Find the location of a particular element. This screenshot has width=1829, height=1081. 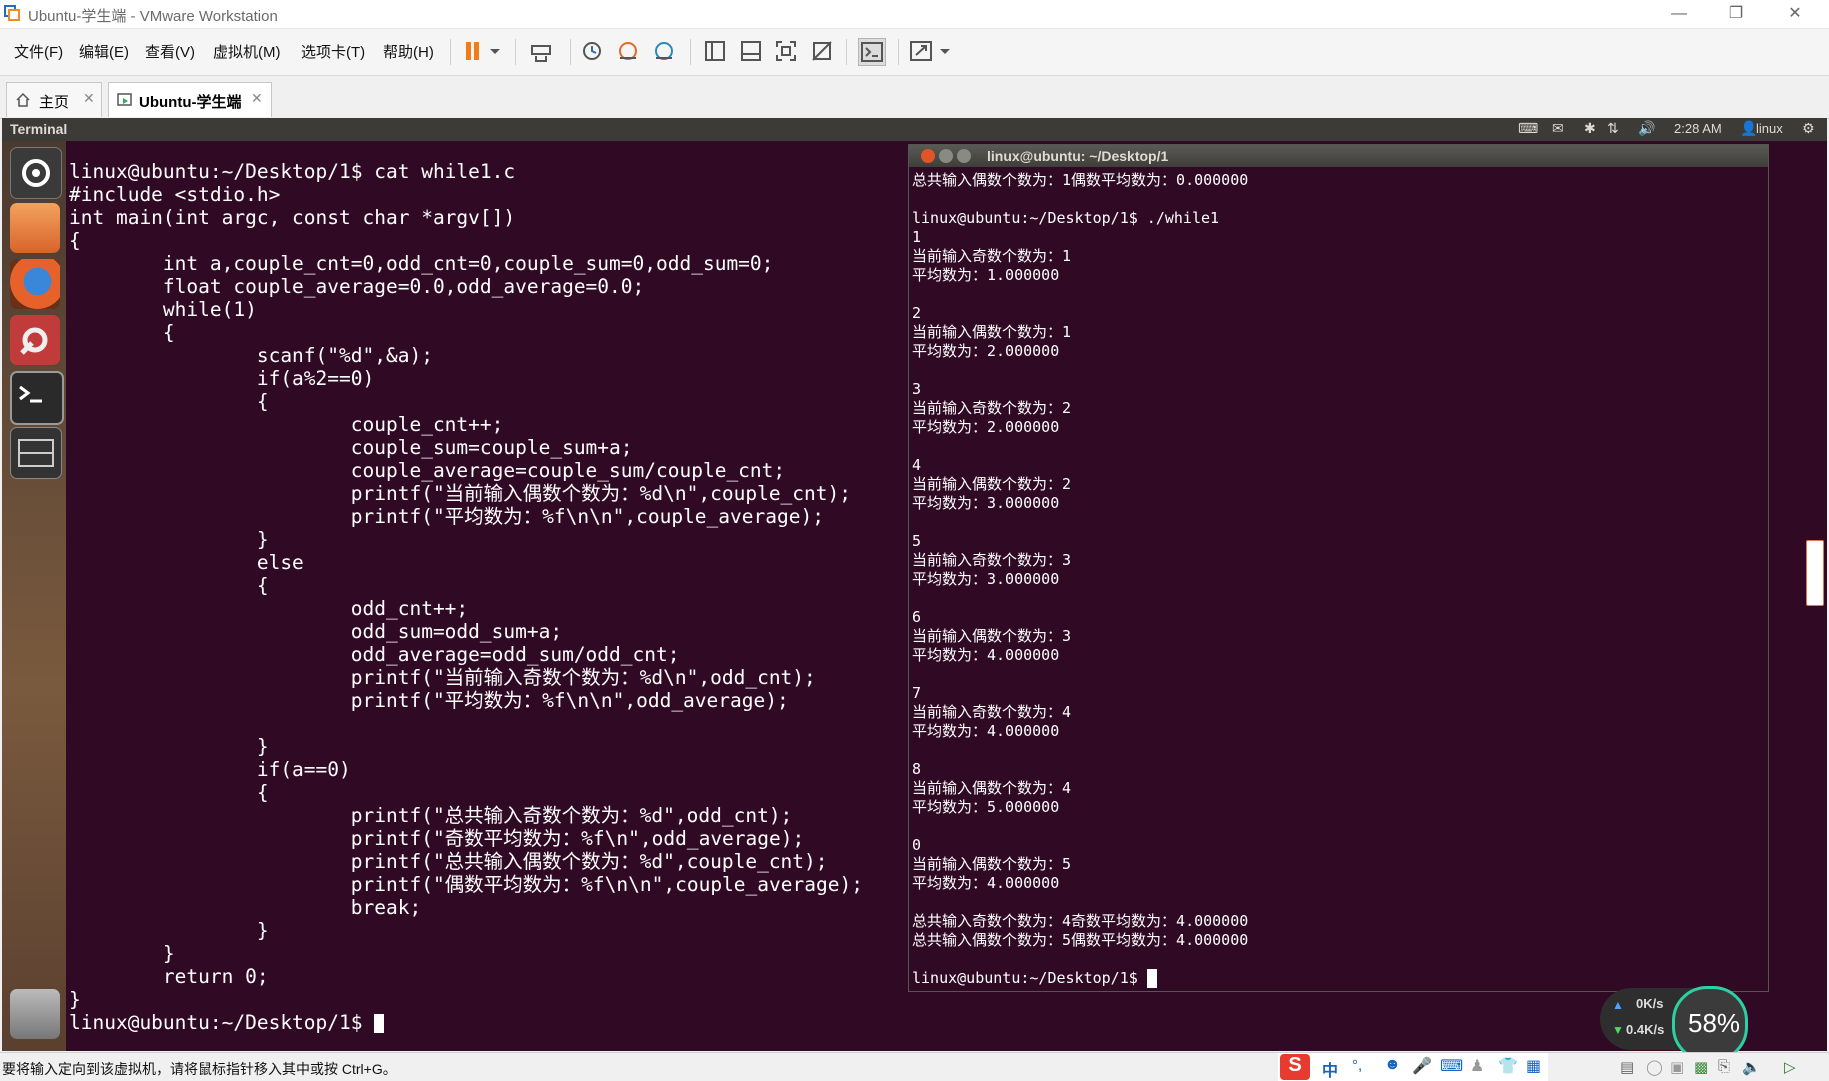

tab-label: Ubuntu-学生端 is located at coordinates (190, 102).